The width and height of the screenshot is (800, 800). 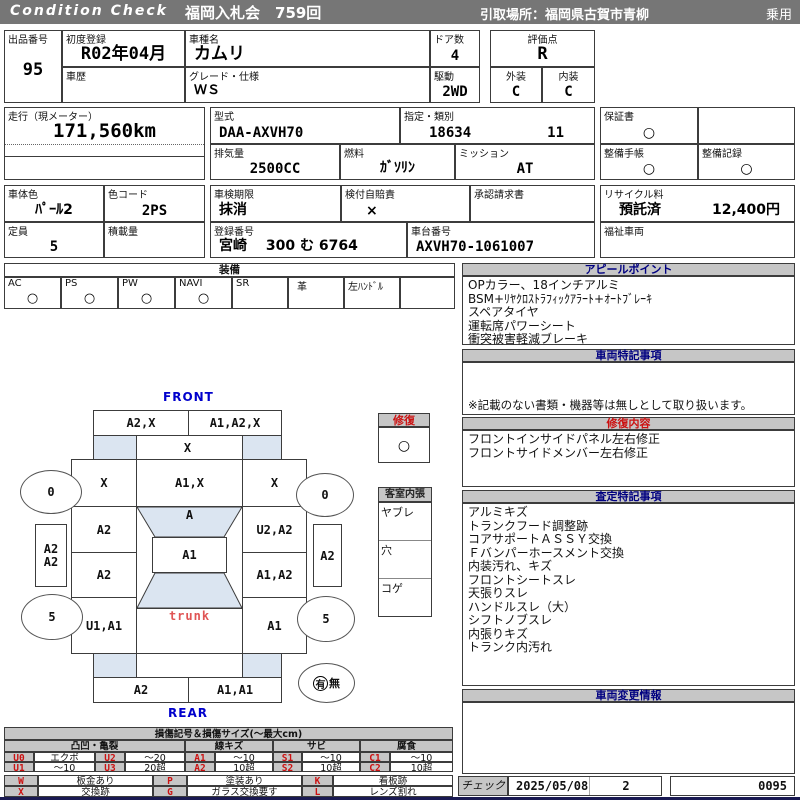 What do you see at coordinates (540, 539) in the screenshot?
I see `assessment-line: コアサポートＡＳＳＹ交換` at bounding box center [540, 539].